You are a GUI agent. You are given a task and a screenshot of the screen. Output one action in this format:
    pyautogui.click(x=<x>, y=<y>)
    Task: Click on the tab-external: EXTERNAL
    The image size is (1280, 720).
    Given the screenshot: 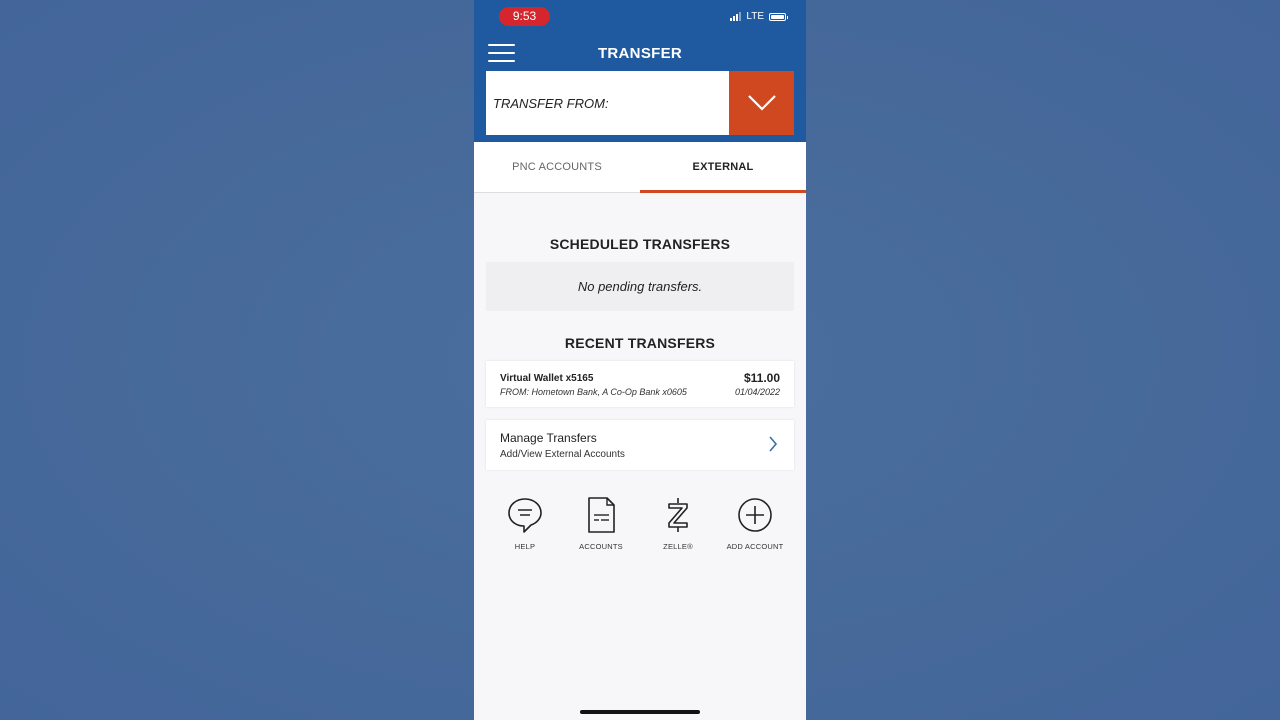 What is the action you would take?
    pyautogui.click(x=723, y=167)
    